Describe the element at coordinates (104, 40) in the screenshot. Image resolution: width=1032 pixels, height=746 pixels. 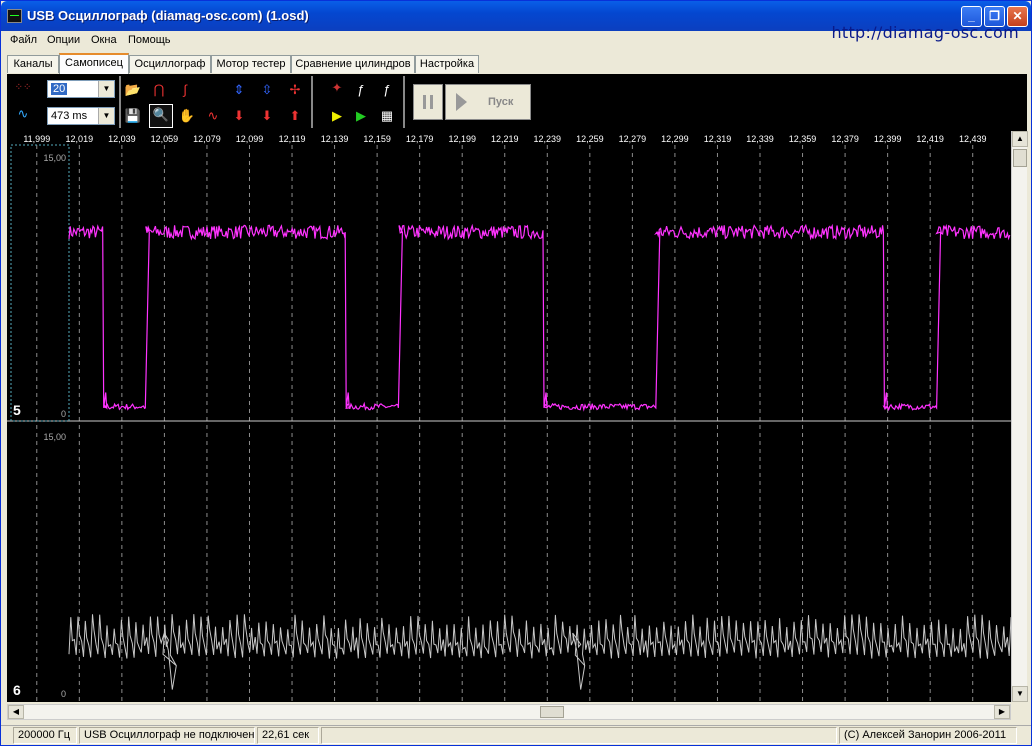
I see `menu-windows: Окна` at that location.